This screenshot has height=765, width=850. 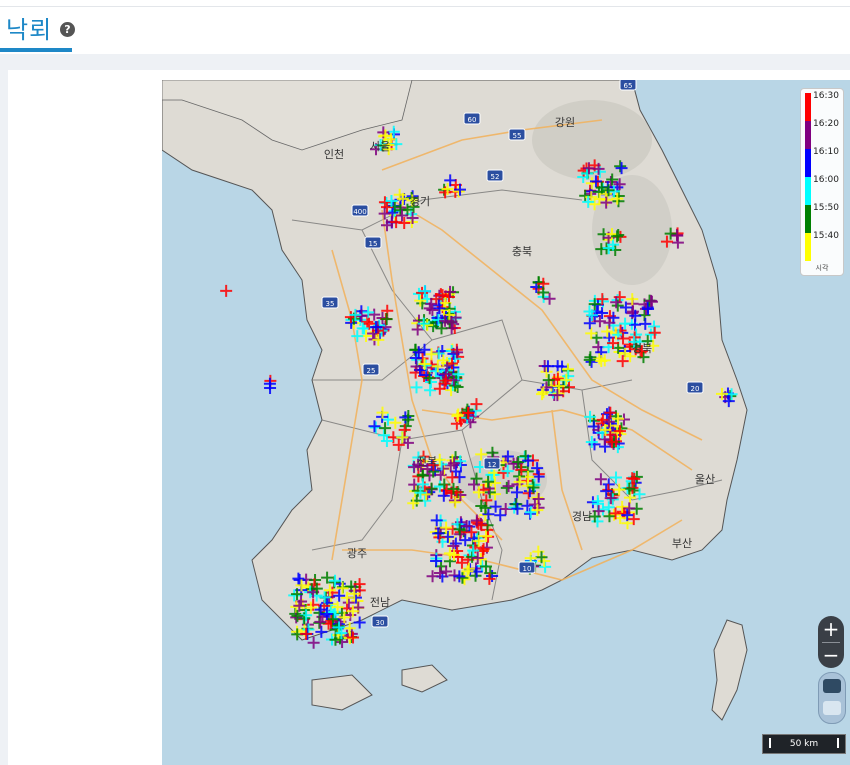 I want to click on highway-shield: 35, so click(x=330, y=302).